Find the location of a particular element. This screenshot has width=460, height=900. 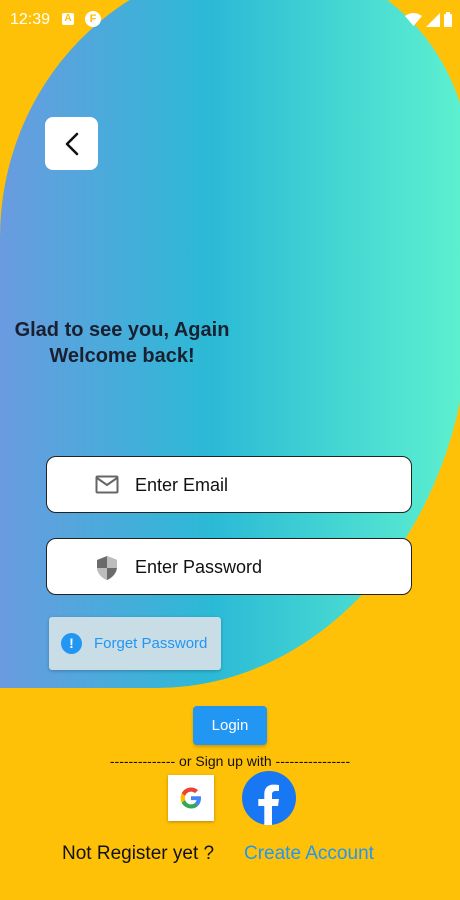

email-field is located at coordinates (229, 485).